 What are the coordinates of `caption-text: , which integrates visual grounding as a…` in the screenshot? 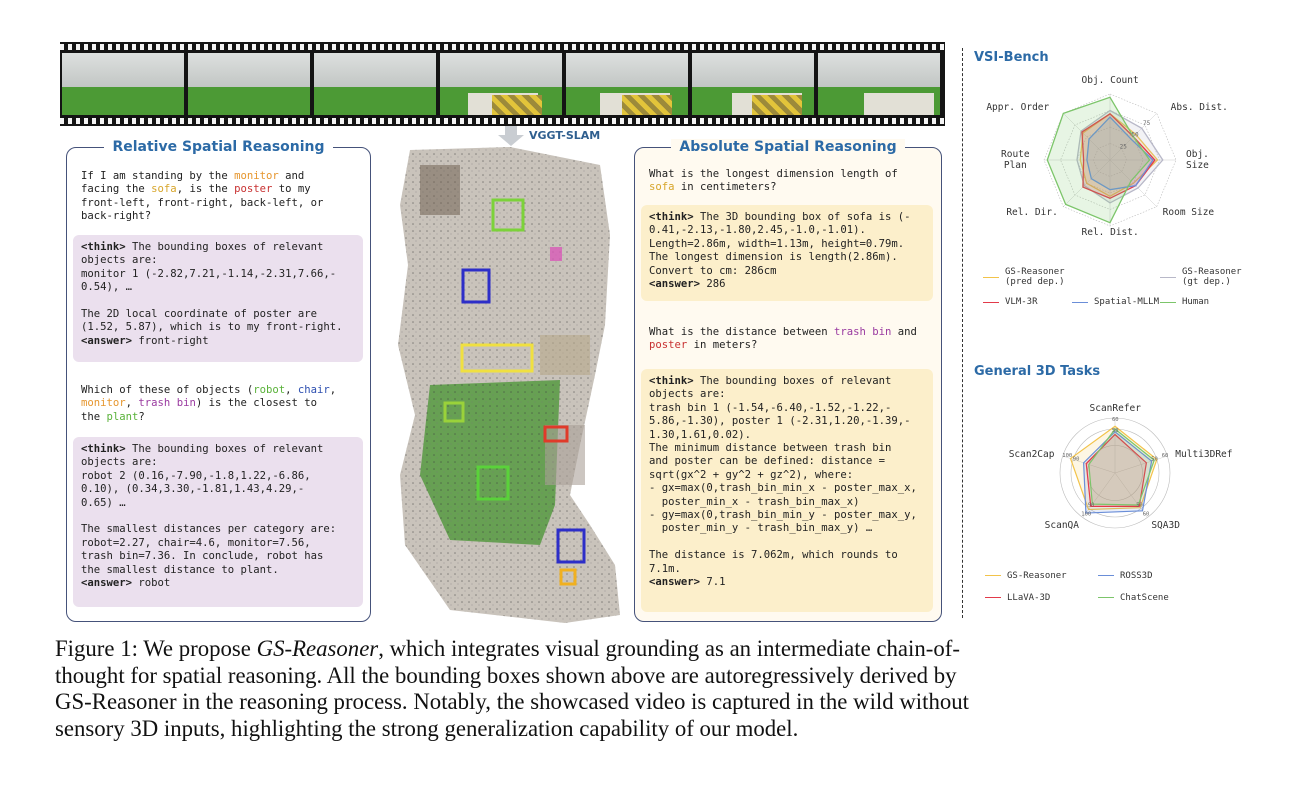 It's located at (669, 648).